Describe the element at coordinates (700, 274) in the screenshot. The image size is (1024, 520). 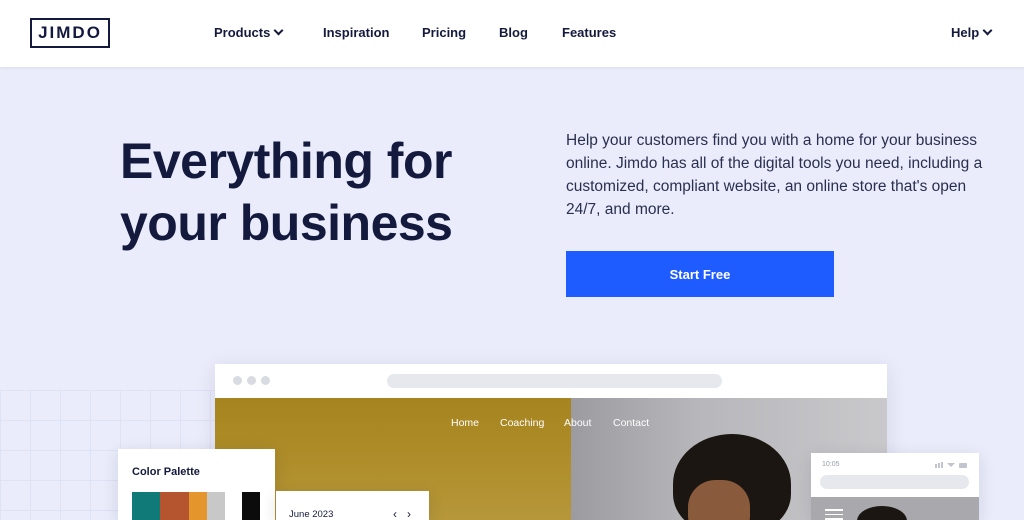
I see `start-free-button: Start Free` at that location.